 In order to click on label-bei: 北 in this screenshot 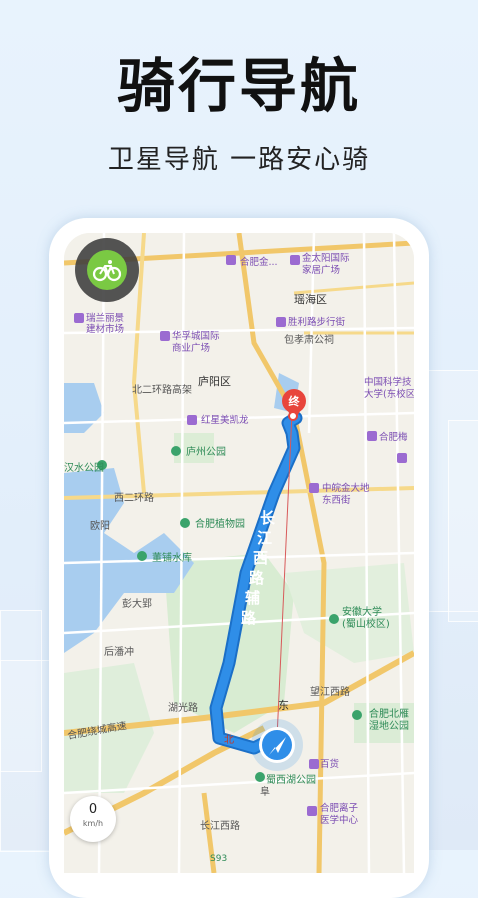, I will do `click(229, 740)`.